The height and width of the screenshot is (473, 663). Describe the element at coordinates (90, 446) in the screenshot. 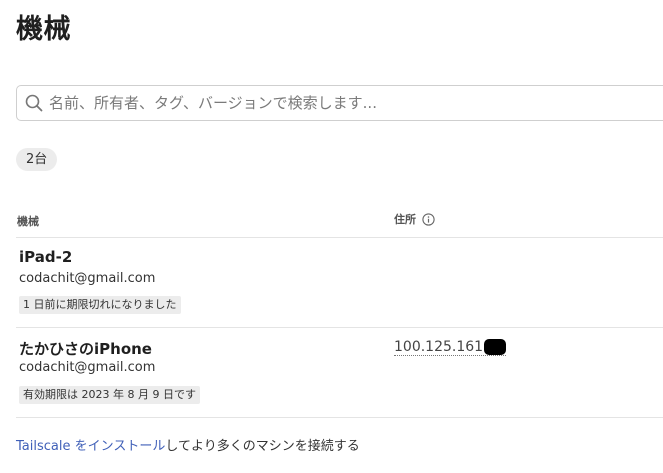

I see `install-tailscale-link: Tailscale をインストール` at that location.